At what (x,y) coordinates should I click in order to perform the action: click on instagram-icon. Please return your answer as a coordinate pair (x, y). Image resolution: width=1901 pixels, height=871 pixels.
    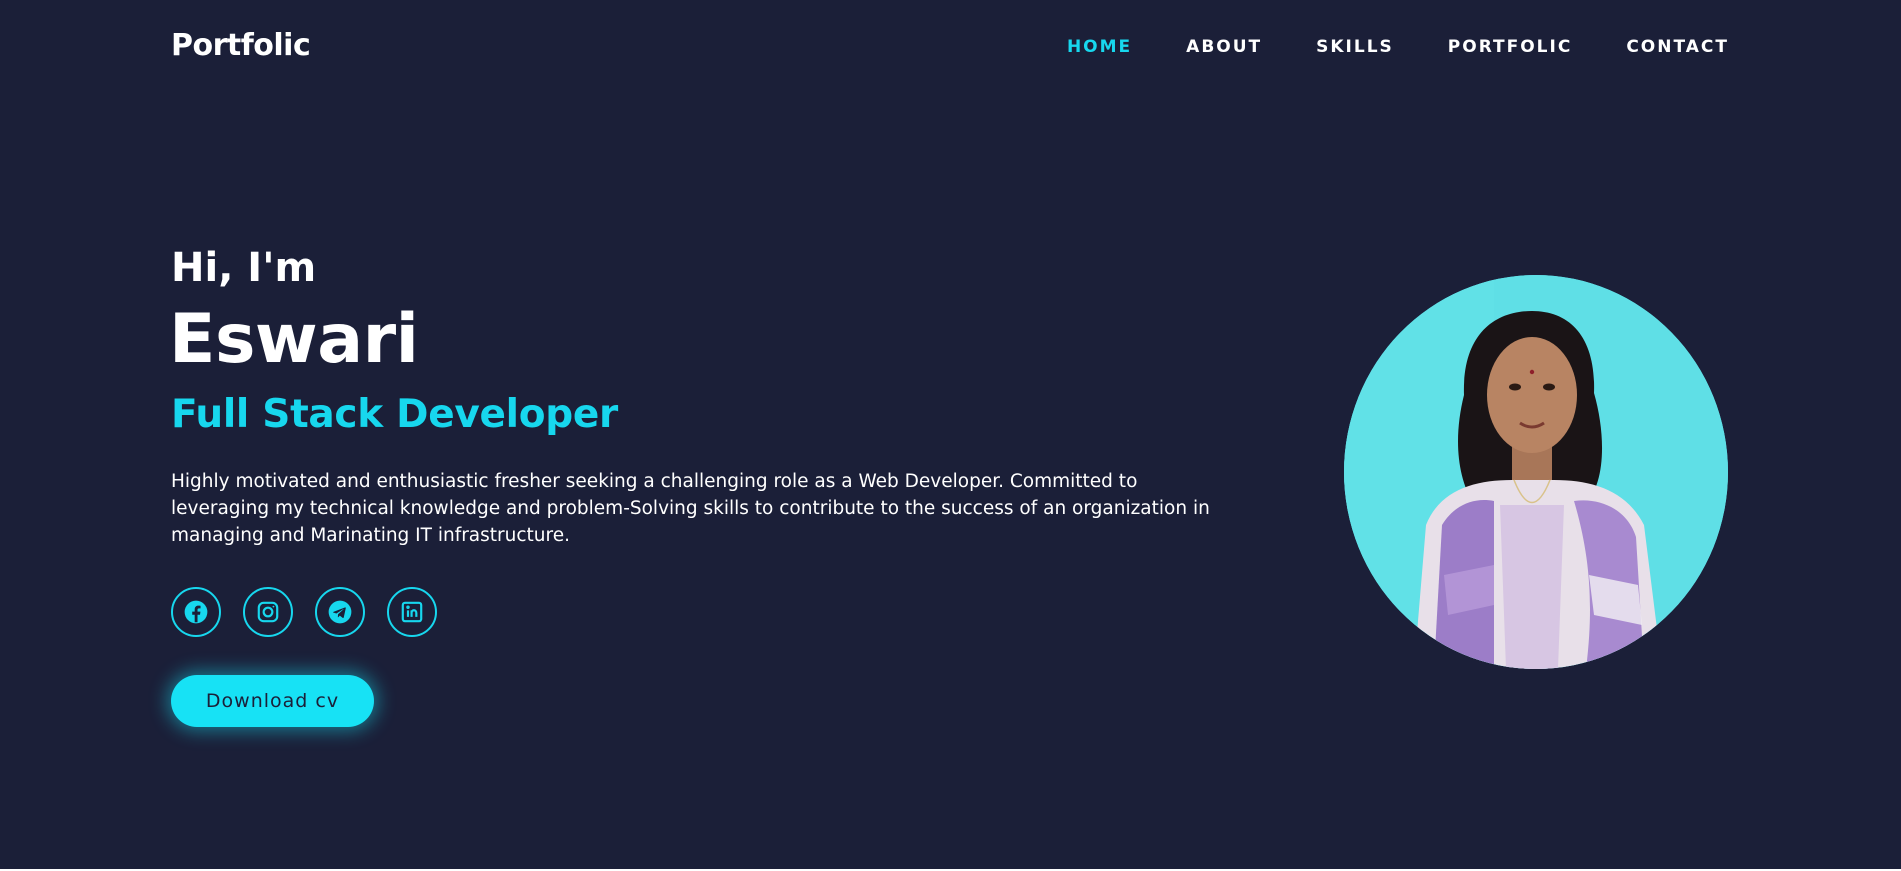
    Looking at the image, I should click on (268, 612).